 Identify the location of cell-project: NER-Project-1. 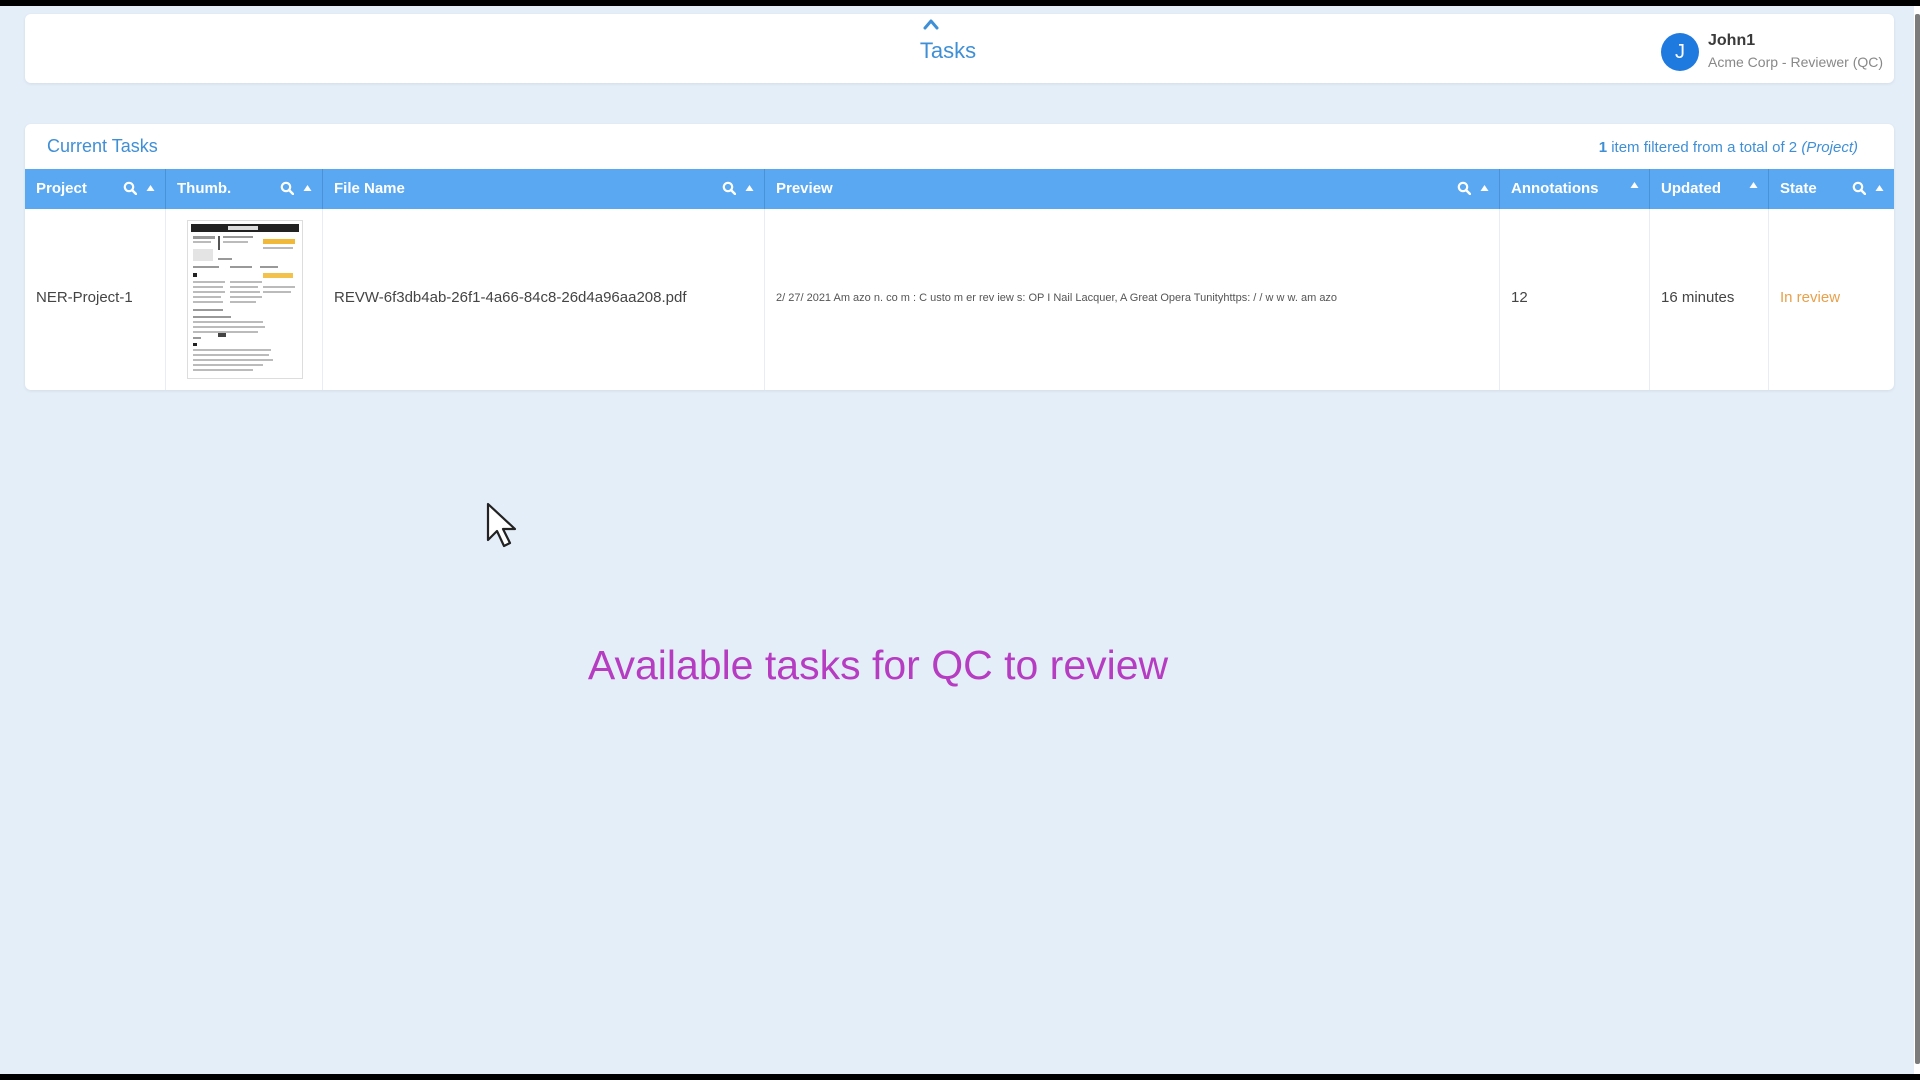
(95, 299).